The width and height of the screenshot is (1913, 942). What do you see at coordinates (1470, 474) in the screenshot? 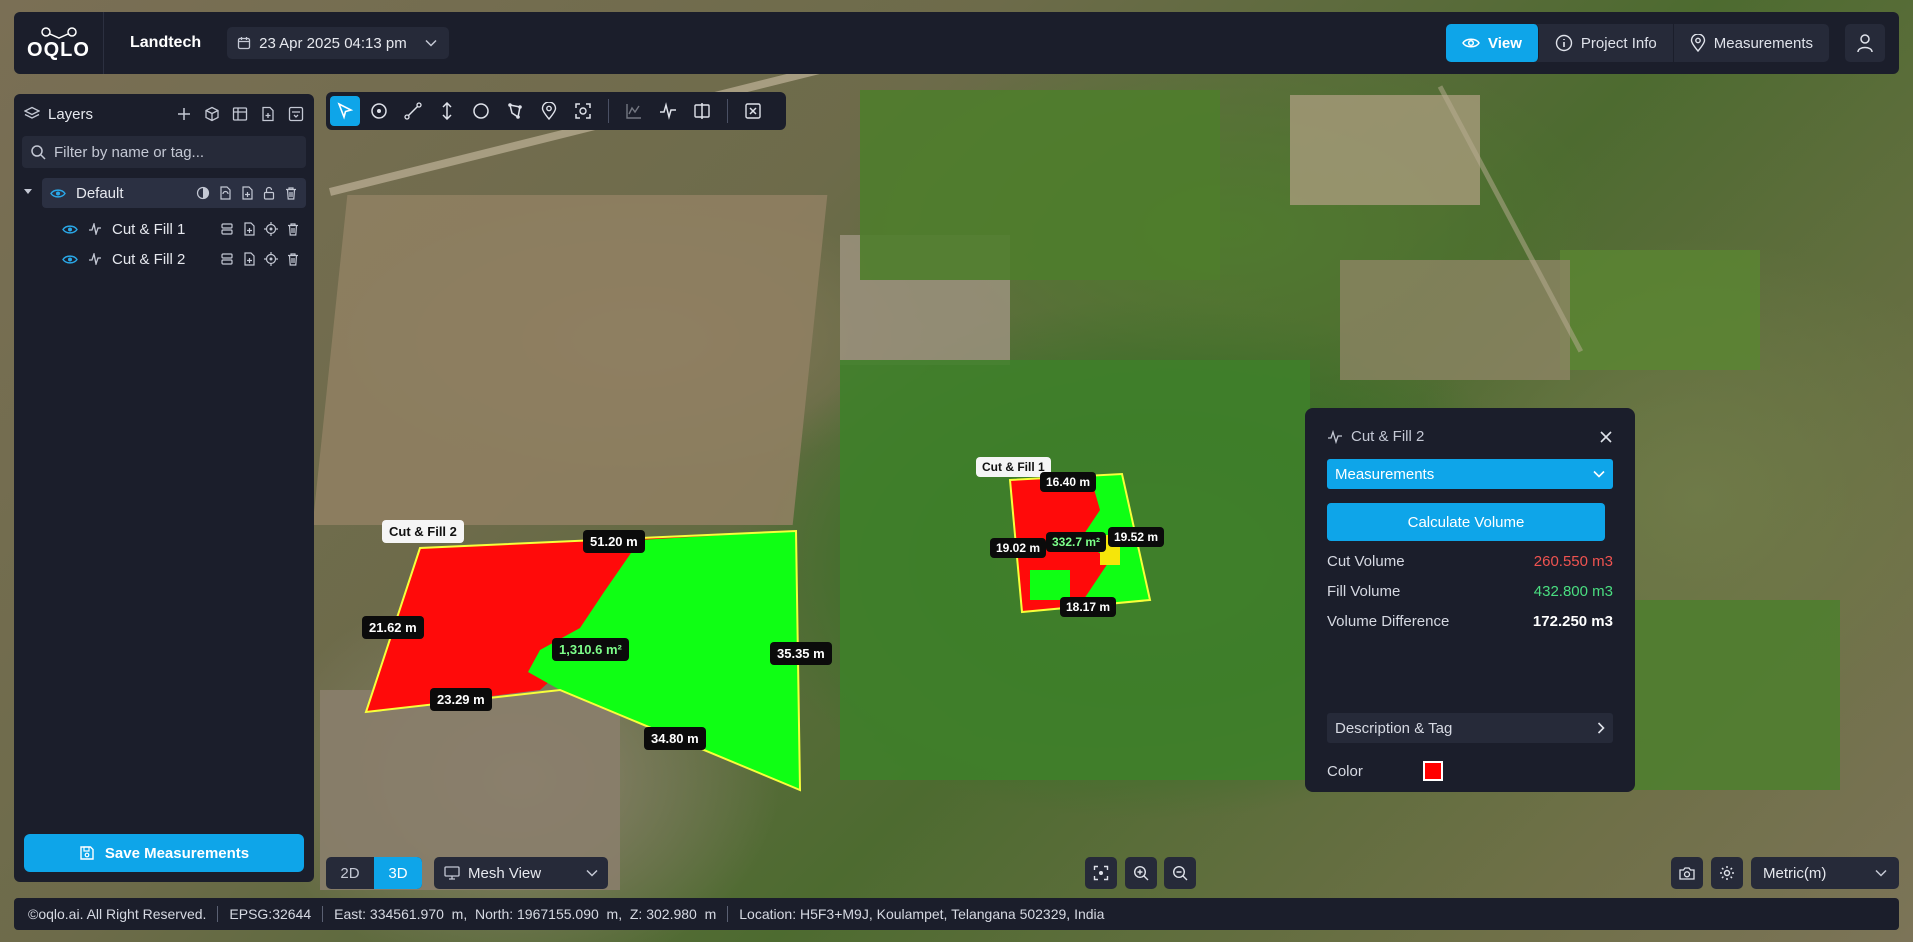
I see `measurement-type-select: Measurements` at bounding box center [1470, 474].